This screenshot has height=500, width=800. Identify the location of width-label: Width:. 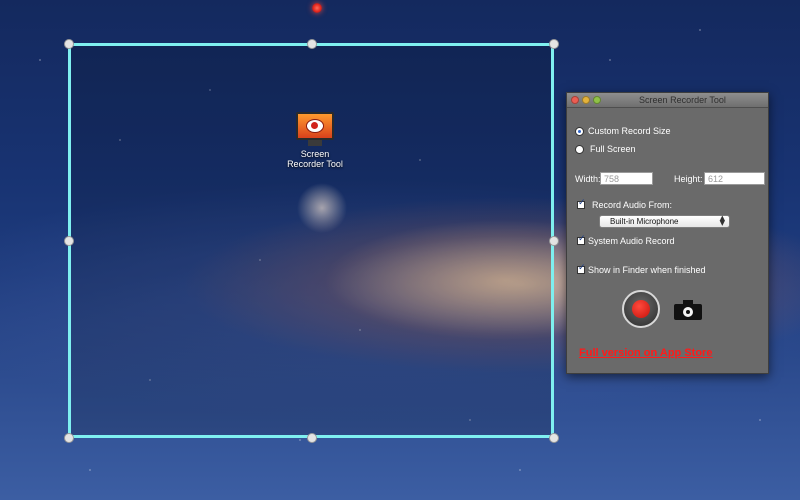
(588, 179).